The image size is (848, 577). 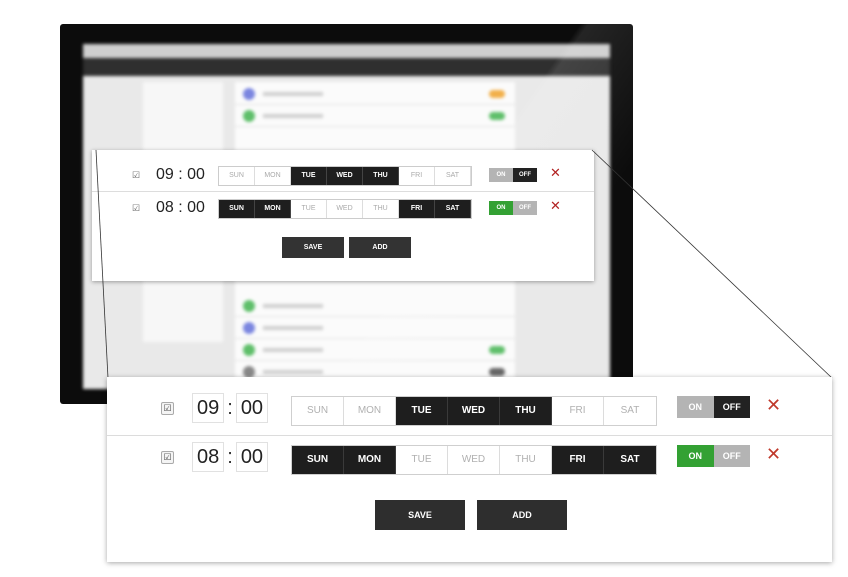 I want to click on time-input: 08 : 00, so click(x=230, y=457).